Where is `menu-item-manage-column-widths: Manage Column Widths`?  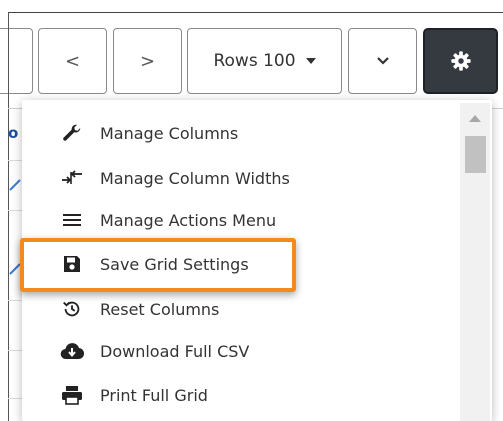
menu-item-manage-column-widths: Manage Column Widths is located at coordinates (242, 178).